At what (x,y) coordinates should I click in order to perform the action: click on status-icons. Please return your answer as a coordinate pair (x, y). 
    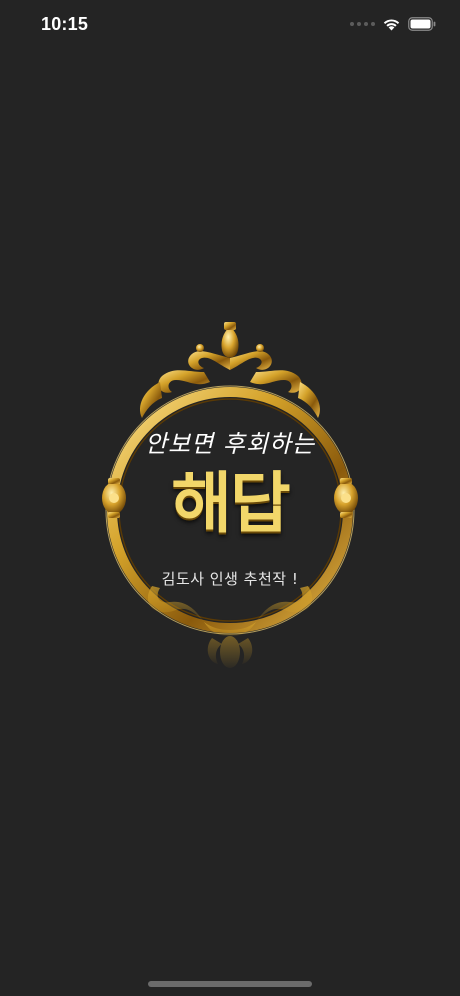
    Looking at the image, I should click on (393, 24).